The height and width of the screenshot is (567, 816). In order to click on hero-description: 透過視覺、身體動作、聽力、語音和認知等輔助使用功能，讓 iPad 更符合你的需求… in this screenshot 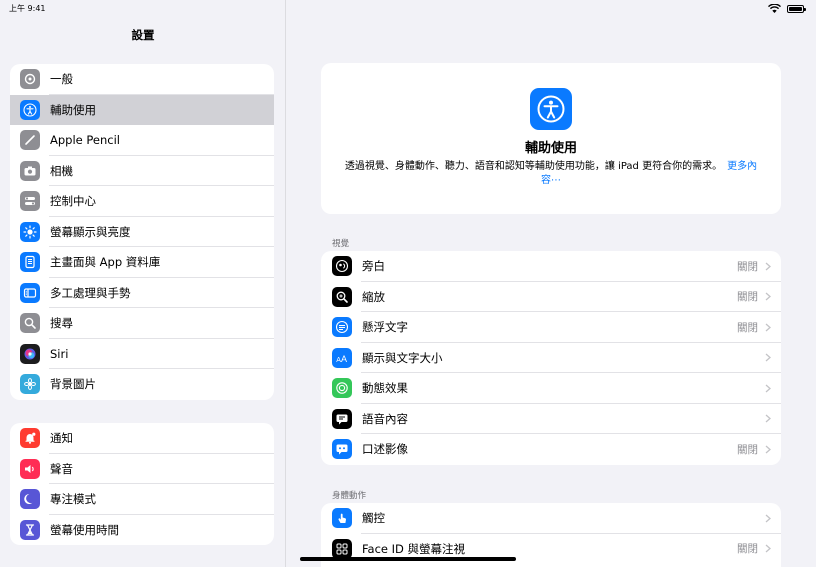, I will do `click(551, 174)`.